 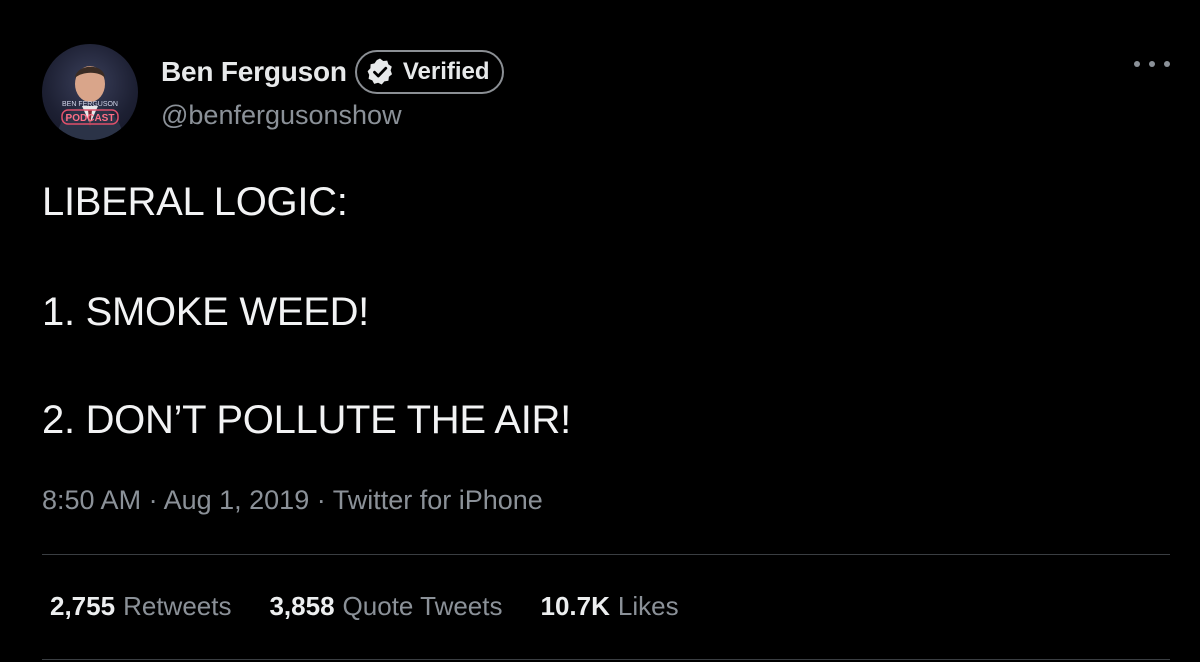 I want to click on quote-tweets-label: Quote Tweets, so click(x=422, y=606).